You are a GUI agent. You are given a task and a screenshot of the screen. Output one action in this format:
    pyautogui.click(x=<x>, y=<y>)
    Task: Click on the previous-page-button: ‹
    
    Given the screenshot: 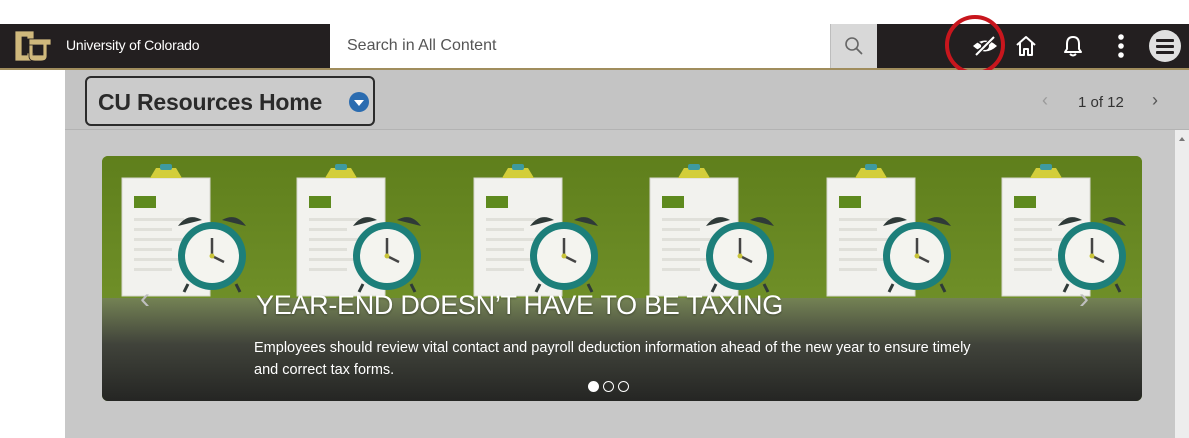 What is the action you would take?
    pyautogui.click(x=1045, y=100)
    